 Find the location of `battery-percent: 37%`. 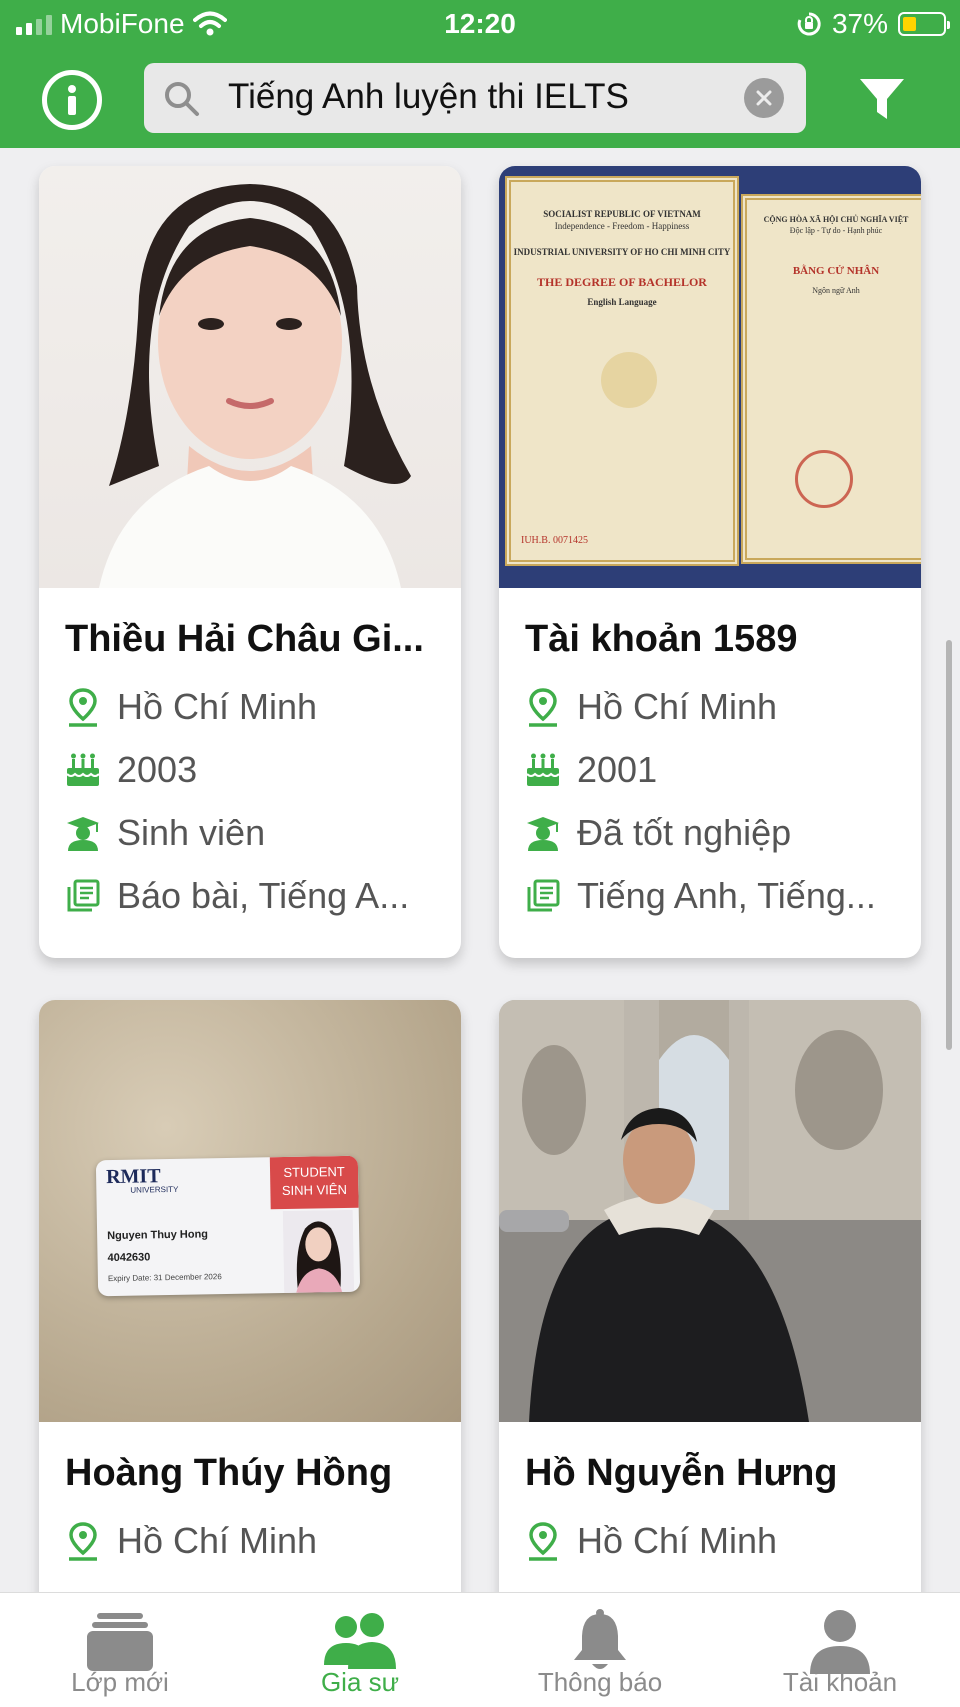

battery-percent: 37% is located at coordinates (859, 23).